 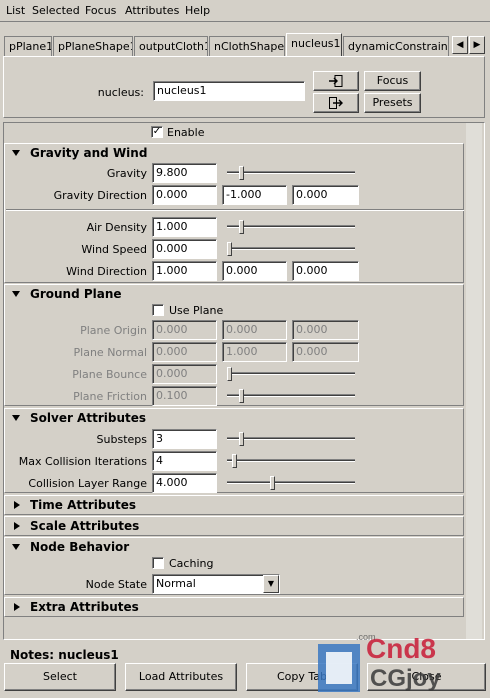 I want to click on gravity-direction-label: Gravity Direction, so click(x=100, y=195).